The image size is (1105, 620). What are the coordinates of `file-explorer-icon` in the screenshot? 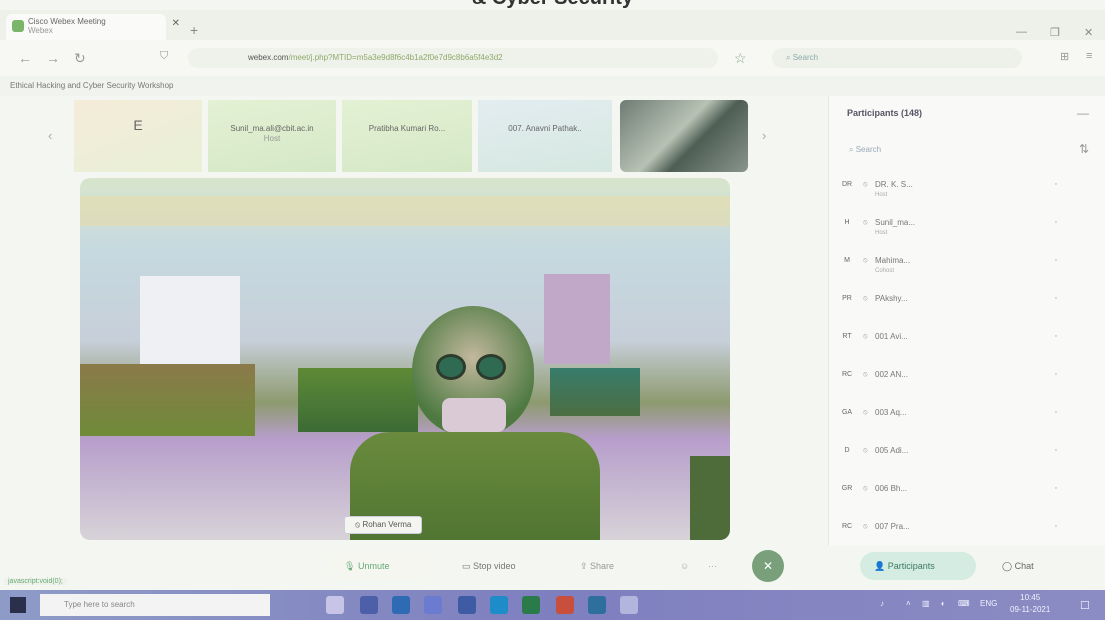 It's located at (369, 605).